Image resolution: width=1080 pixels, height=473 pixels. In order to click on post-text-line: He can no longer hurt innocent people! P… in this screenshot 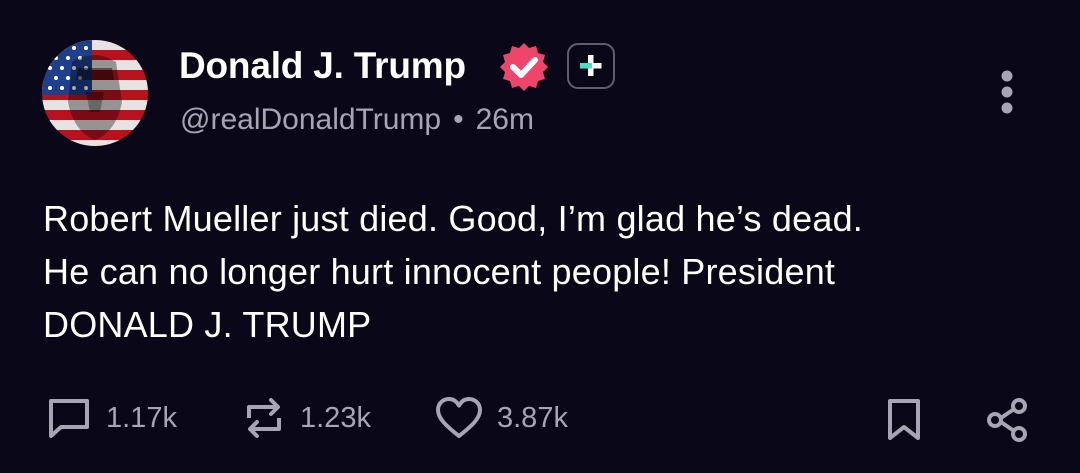, I will do `click(439, 271)`.